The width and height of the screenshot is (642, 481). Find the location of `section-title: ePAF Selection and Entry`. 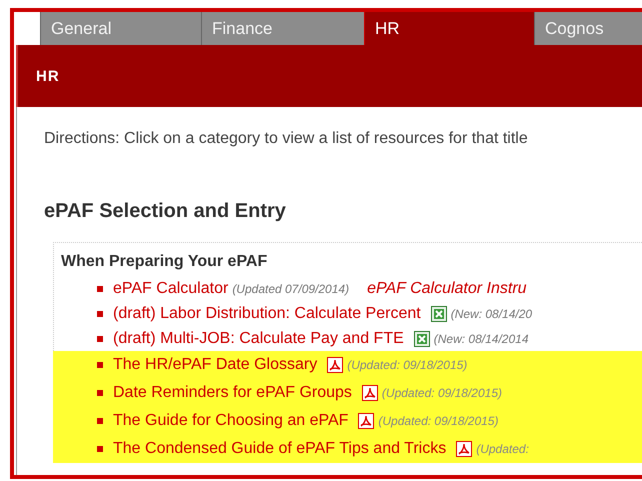

section-title: ePAF Selection and Entry is located at coordinates (165, 211).